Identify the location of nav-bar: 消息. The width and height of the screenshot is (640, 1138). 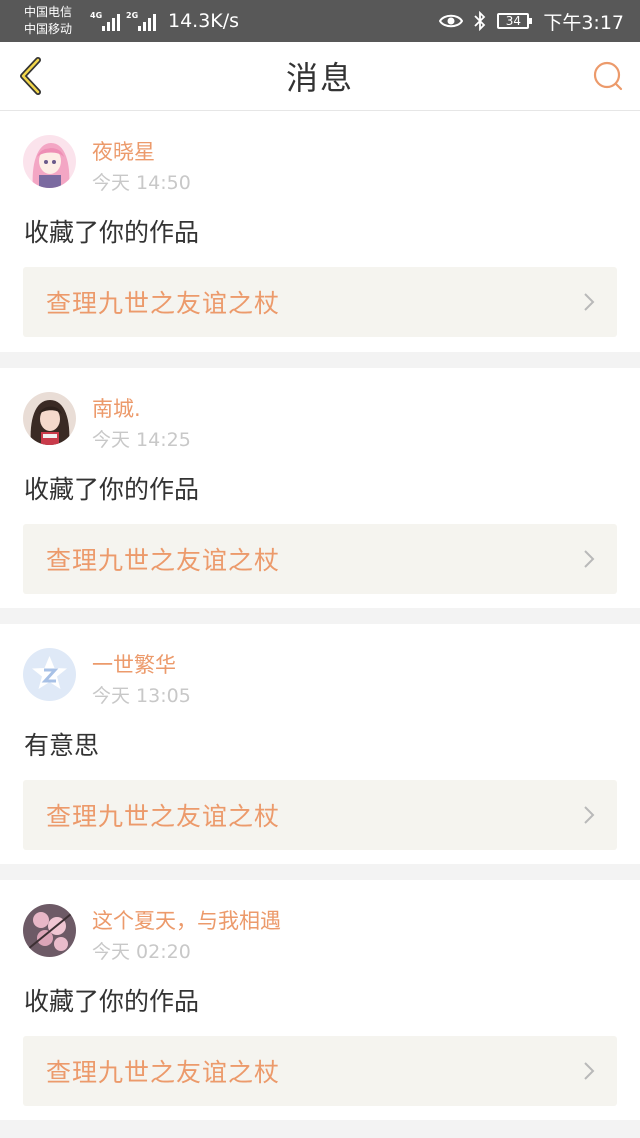
(320, 76).